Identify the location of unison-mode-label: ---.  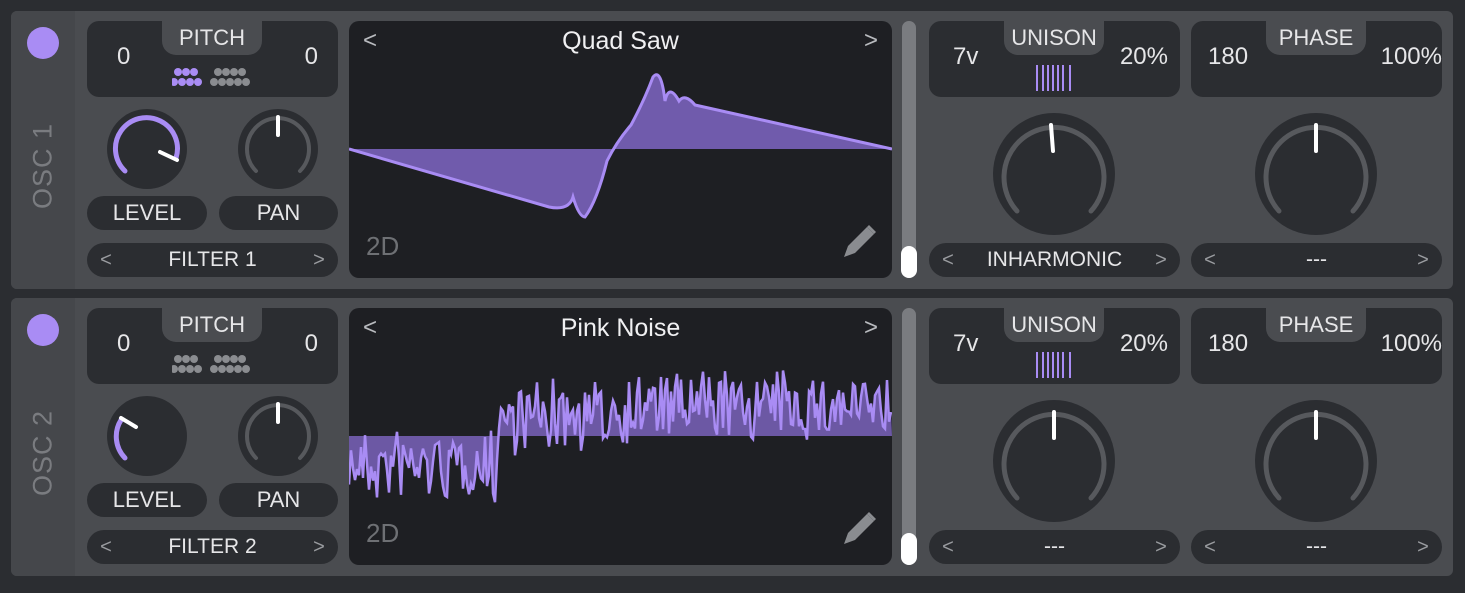
(1054, 546).